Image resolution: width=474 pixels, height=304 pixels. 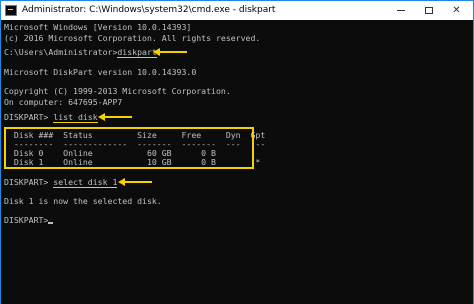 I want to click on console-line-prompt: C:\Users\Administrator>diskpart, so click(x=80, y=52).